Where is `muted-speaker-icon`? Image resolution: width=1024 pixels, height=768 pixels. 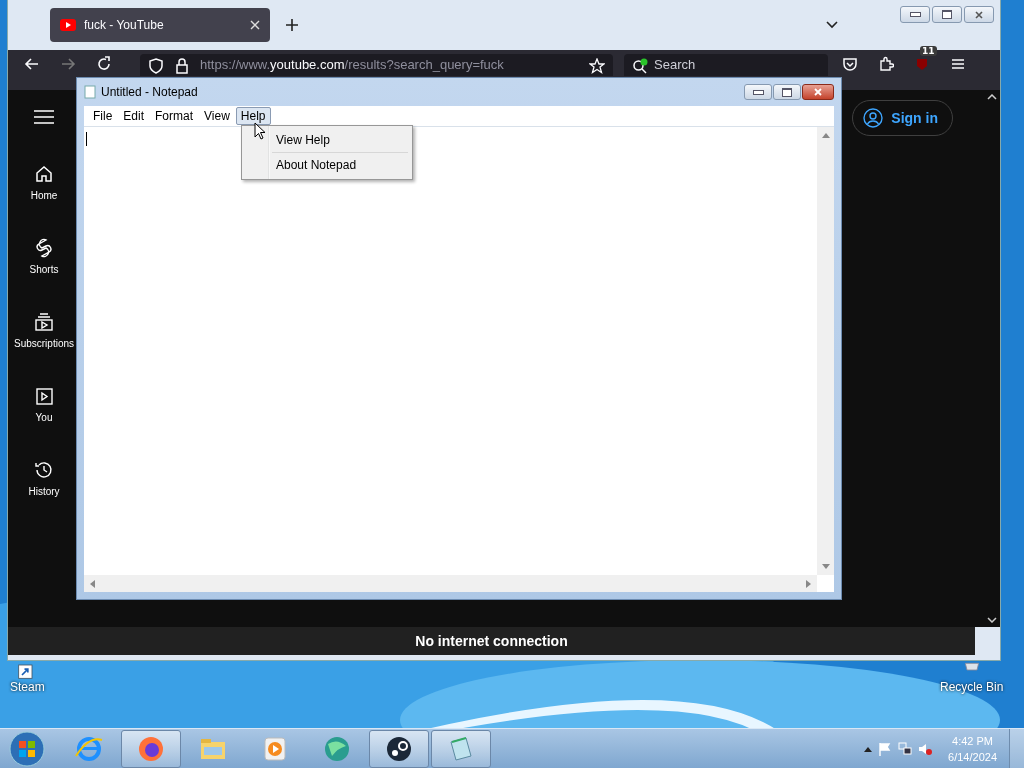
muted-speaker-icon is located at coordinates (925, 749).